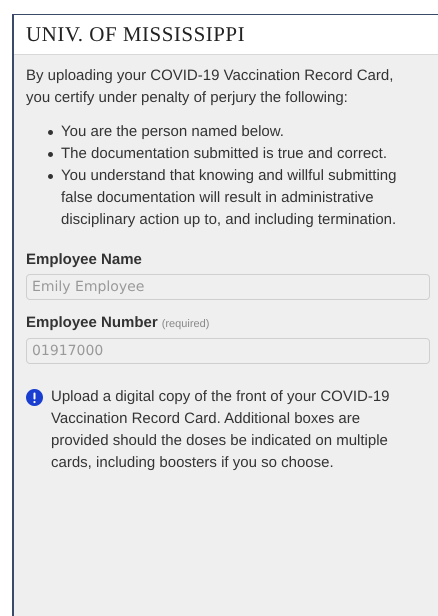 The image size is (438, 616). Describe the element at coordinates (210, 87) in the screenshot. I see `intro-text: By uploading your COVID-19 Vaccination Record Card, you certify under penalty of perjury the following:` at that location.